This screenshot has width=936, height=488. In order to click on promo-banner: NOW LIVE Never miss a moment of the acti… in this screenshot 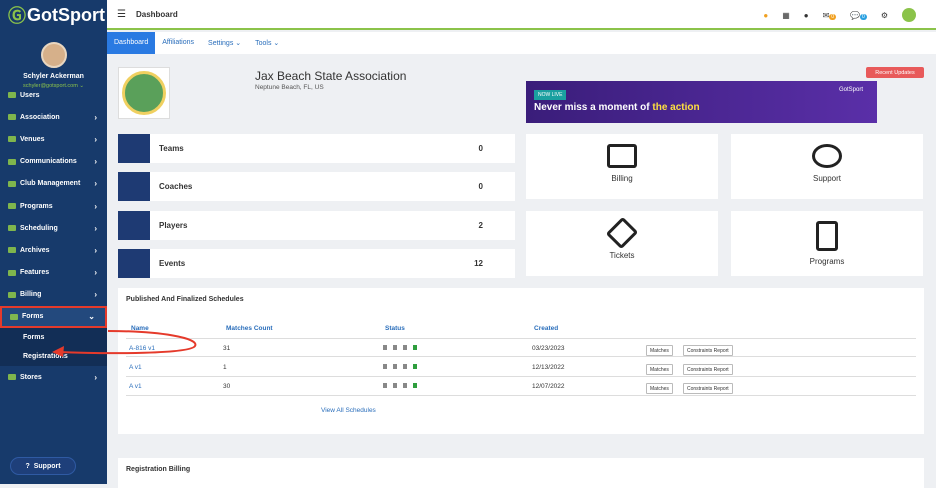, I will do `click(701, 102)`.